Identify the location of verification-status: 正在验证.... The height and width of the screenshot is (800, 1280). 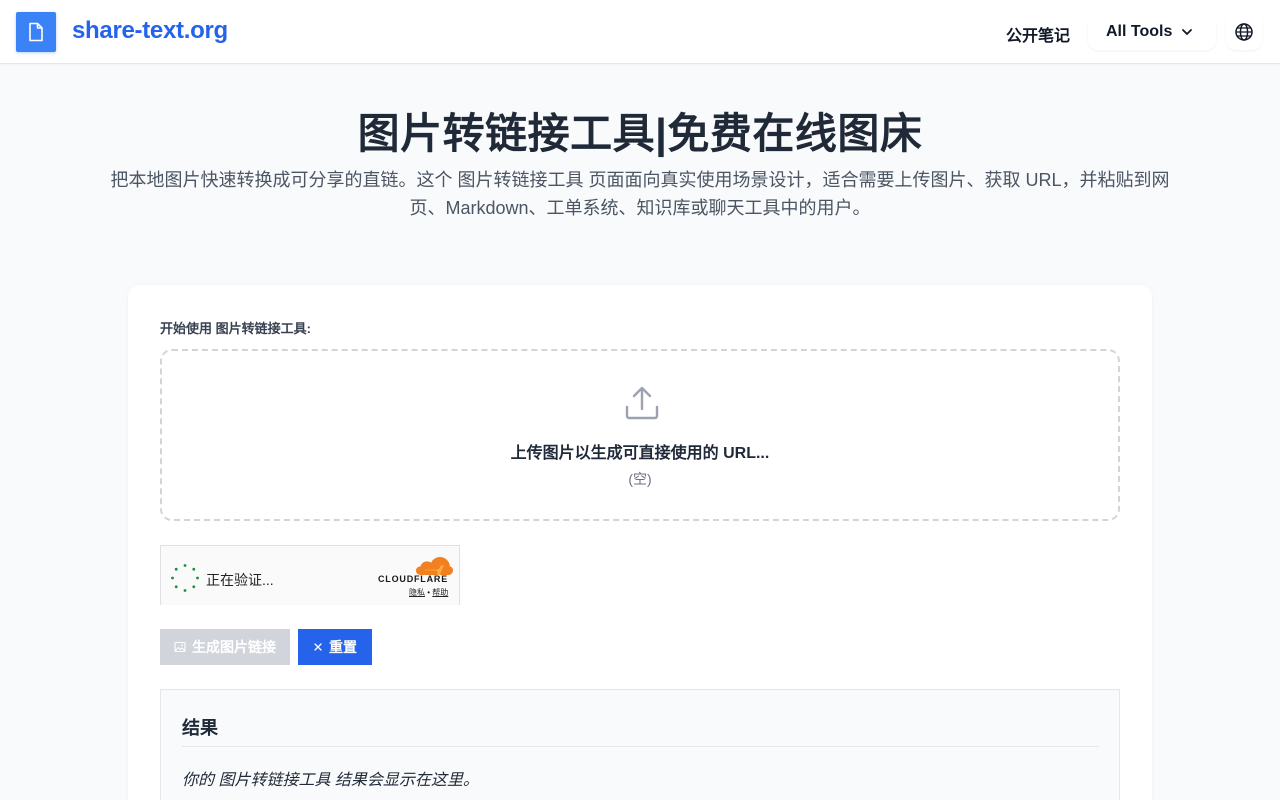
(240, 580).